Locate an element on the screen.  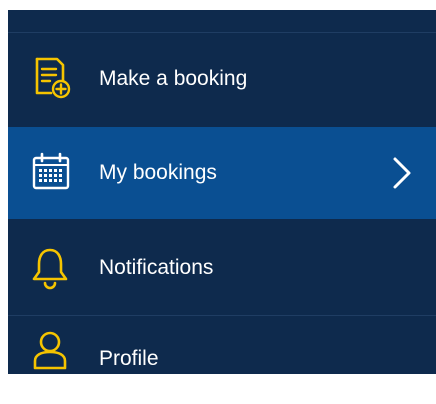
menu-item-label: My bookings is located at coordinates (158, 172).